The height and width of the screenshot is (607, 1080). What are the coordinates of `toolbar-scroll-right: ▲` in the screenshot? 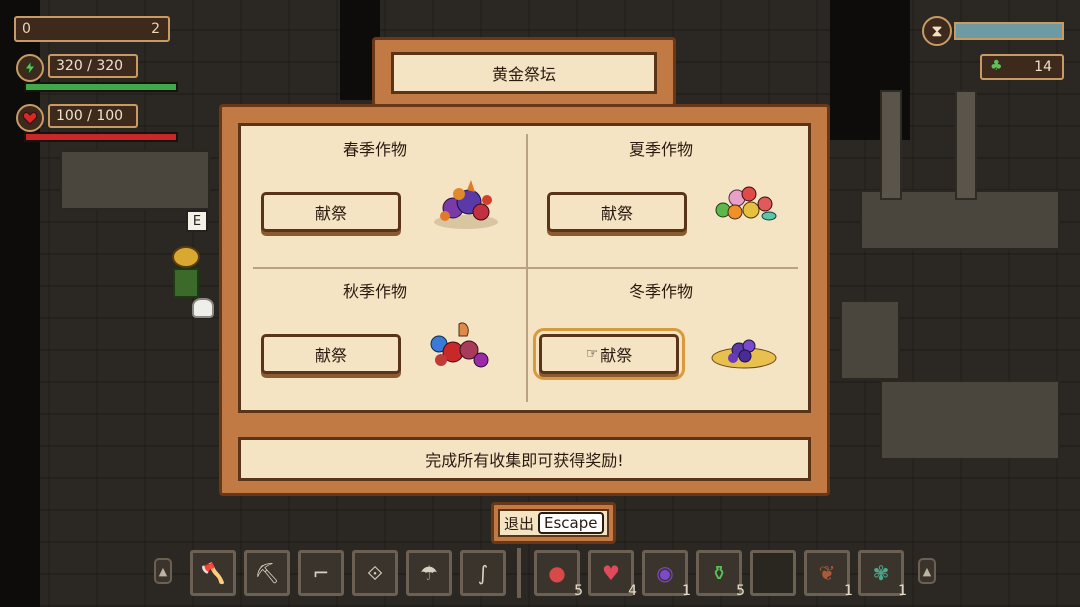 It's located at (927, 571).